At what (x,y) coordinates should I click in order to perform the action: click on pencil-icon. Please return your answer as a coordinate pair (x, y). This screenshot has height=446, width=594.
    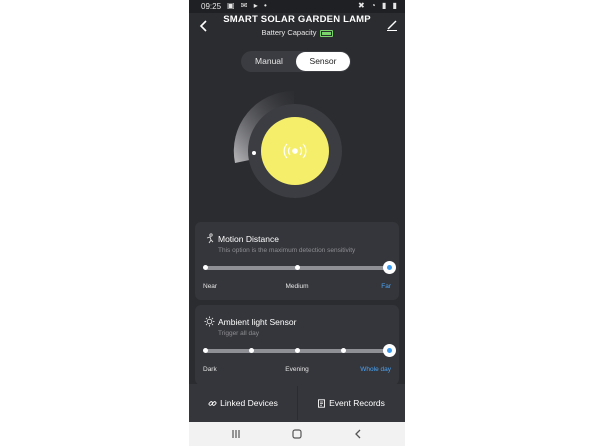
    Looking at the image, I should click on (392, 25).